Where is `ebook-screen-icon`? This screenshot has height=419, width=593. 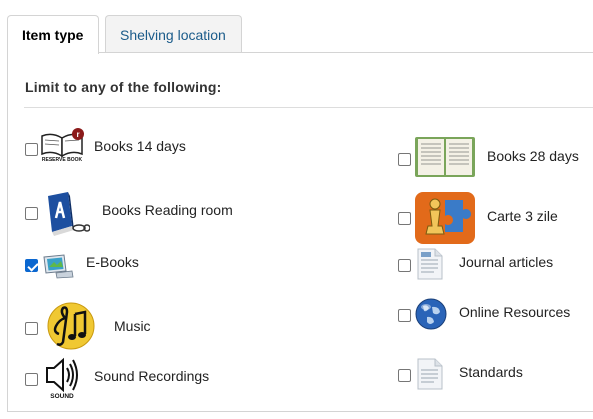
ebook-screen-icon is located at coordinates (58, 268).